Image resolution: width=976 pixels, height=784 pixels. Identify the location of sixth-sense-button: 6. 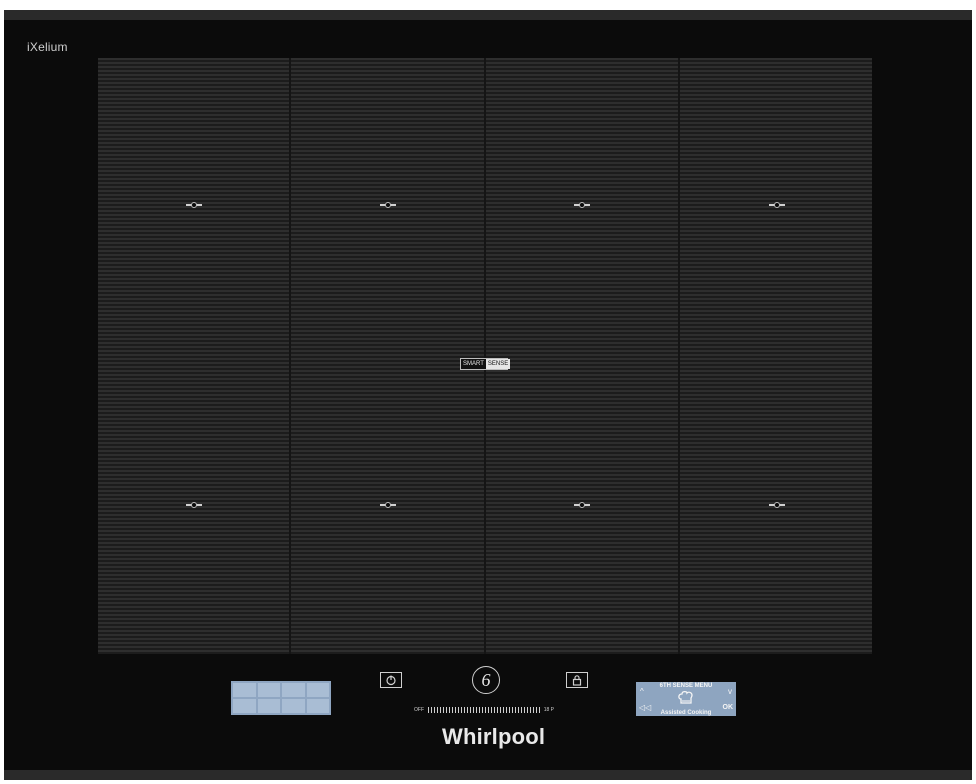
(486, 680).